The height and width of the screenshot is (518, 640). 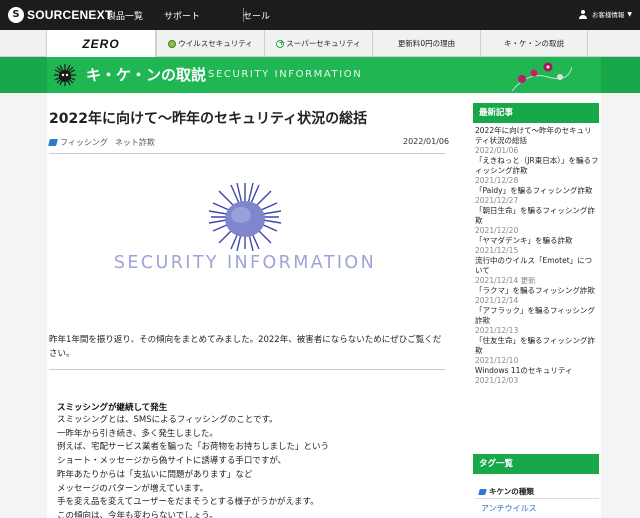 What do you see at coordinates (537, 346) in the screenshot?
I see `recent-article-title: 「住友生命」を騙るフィッシング詐欺` at bounding box center [537, 346].